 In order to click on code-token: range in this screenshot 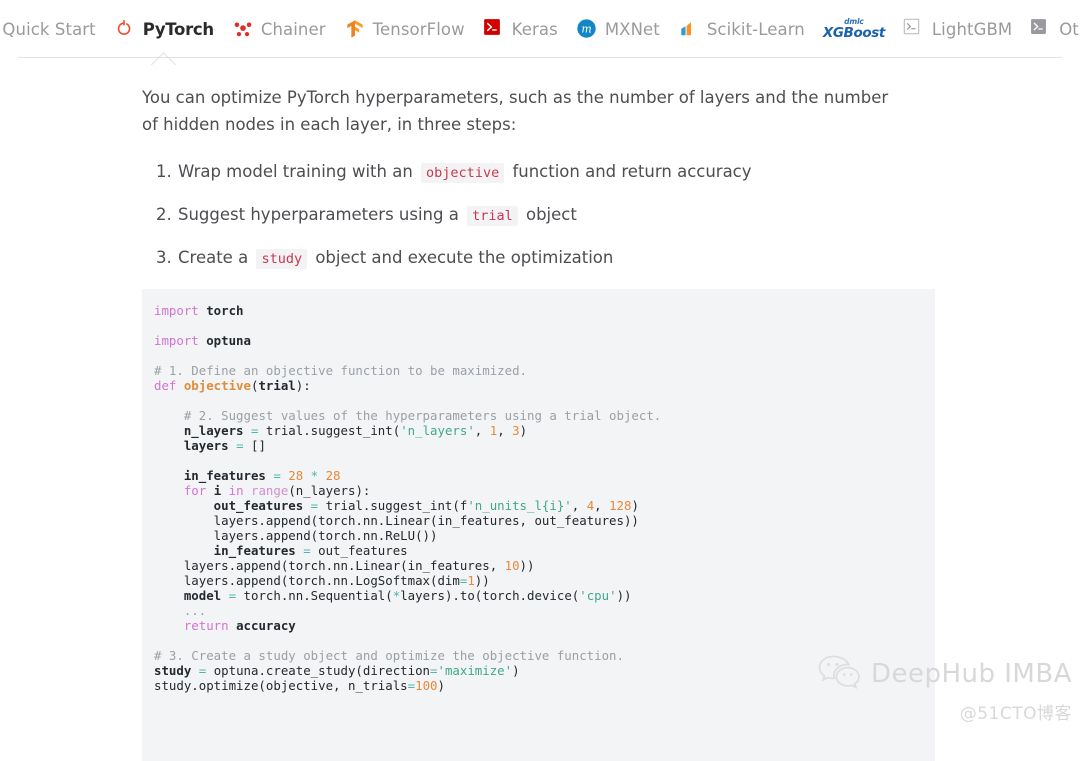, I will do `click(270, 490)`.